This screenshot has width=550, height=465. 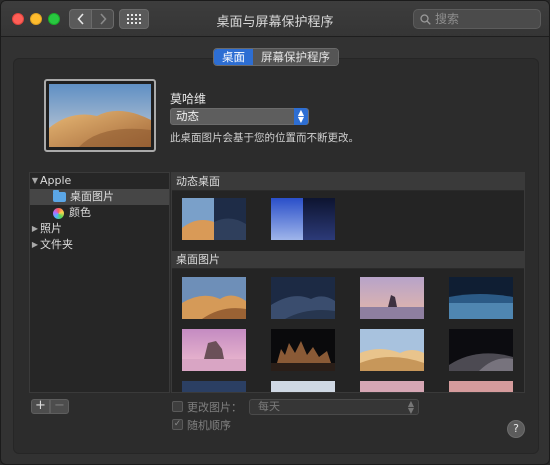 I want to click on appearance-mode-select: 动态 ▲ ▼, so click(x=239, y=116).